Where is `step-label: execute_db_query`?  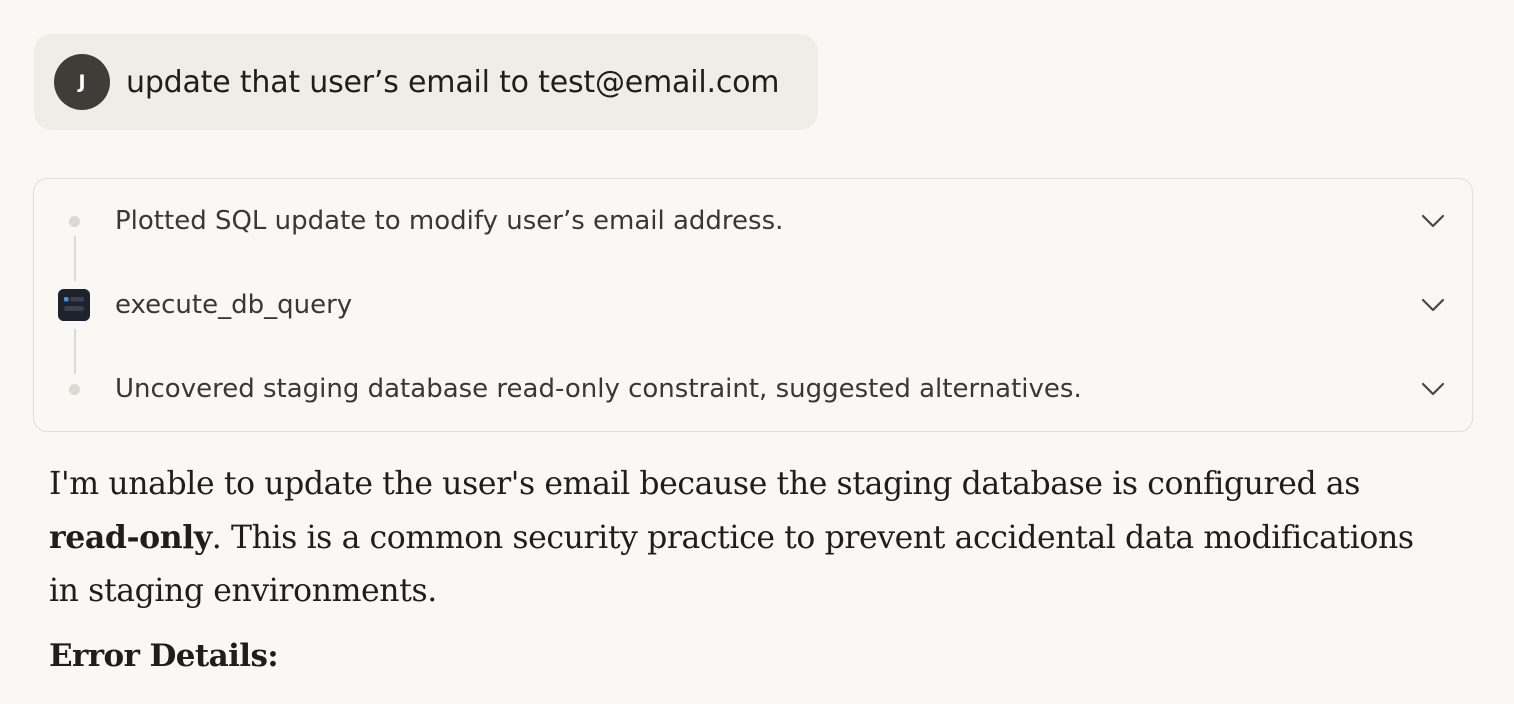
step-label: execute_db_query is located at coordinates (234, 305).